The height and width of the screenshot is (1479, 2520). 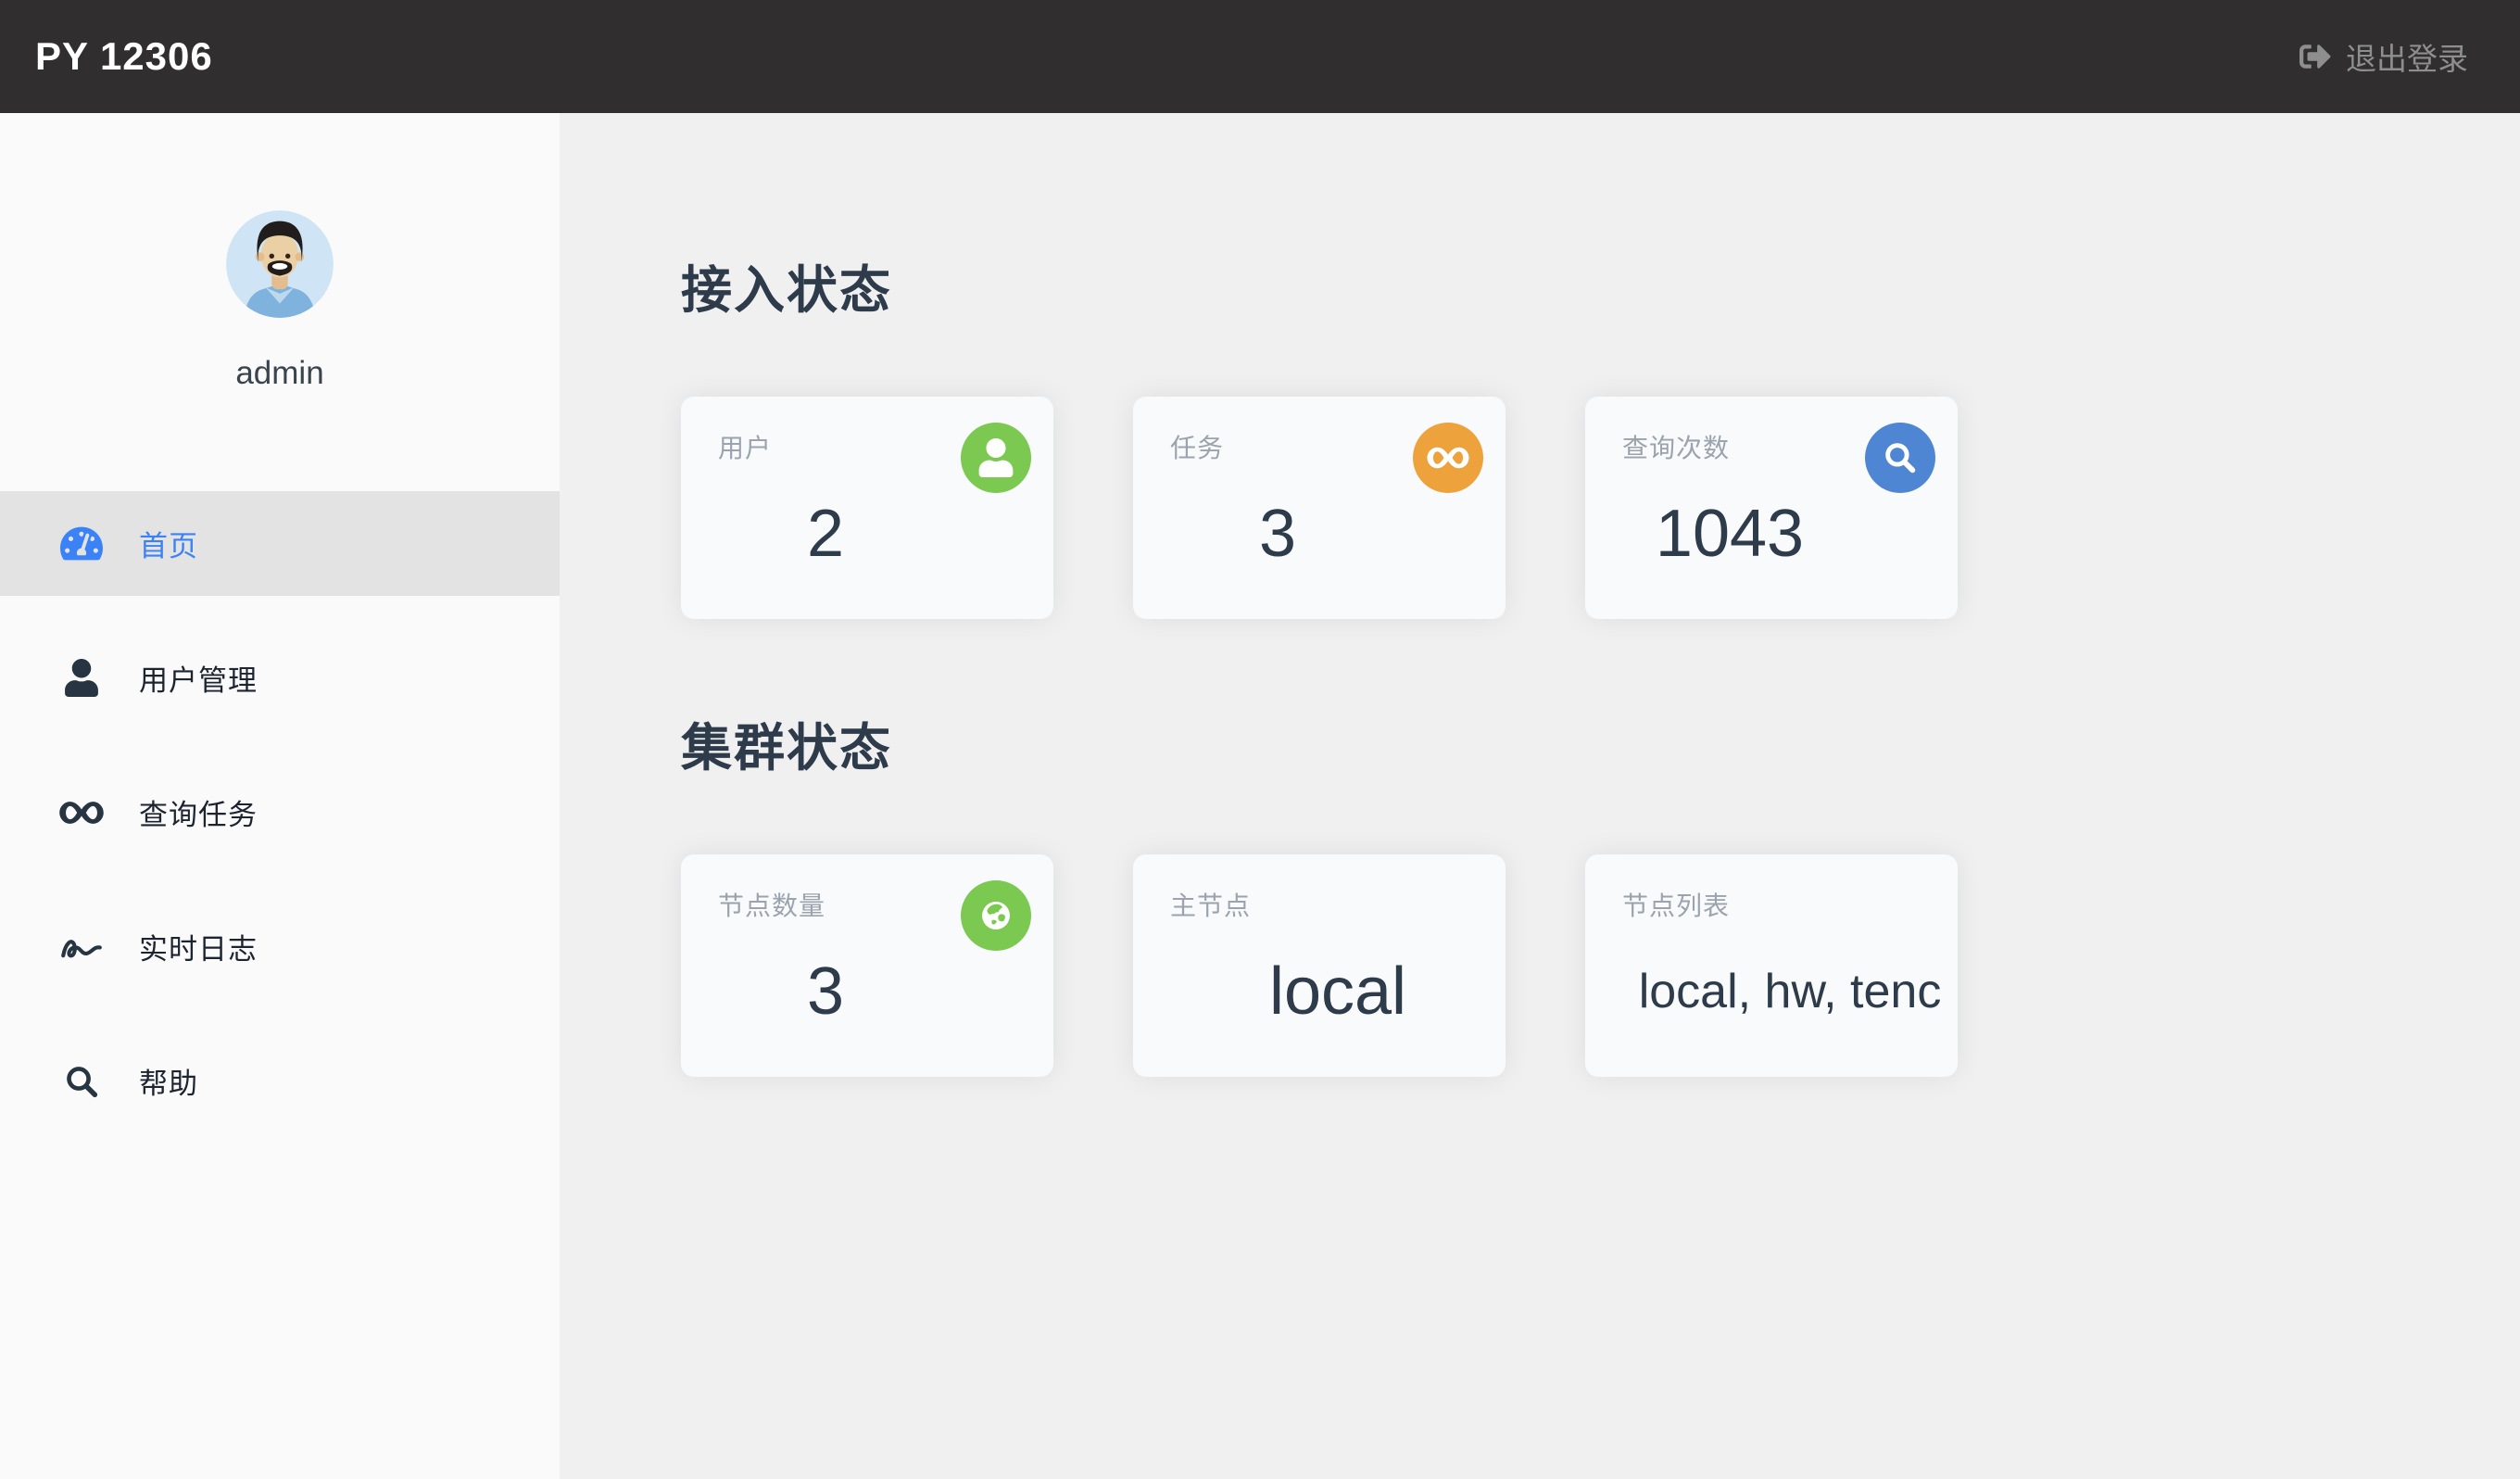 What do you see at coordinates (1676, 905) in the screenshot?
I see `card-label: 节点列表` at bounding box center [1676, 905].